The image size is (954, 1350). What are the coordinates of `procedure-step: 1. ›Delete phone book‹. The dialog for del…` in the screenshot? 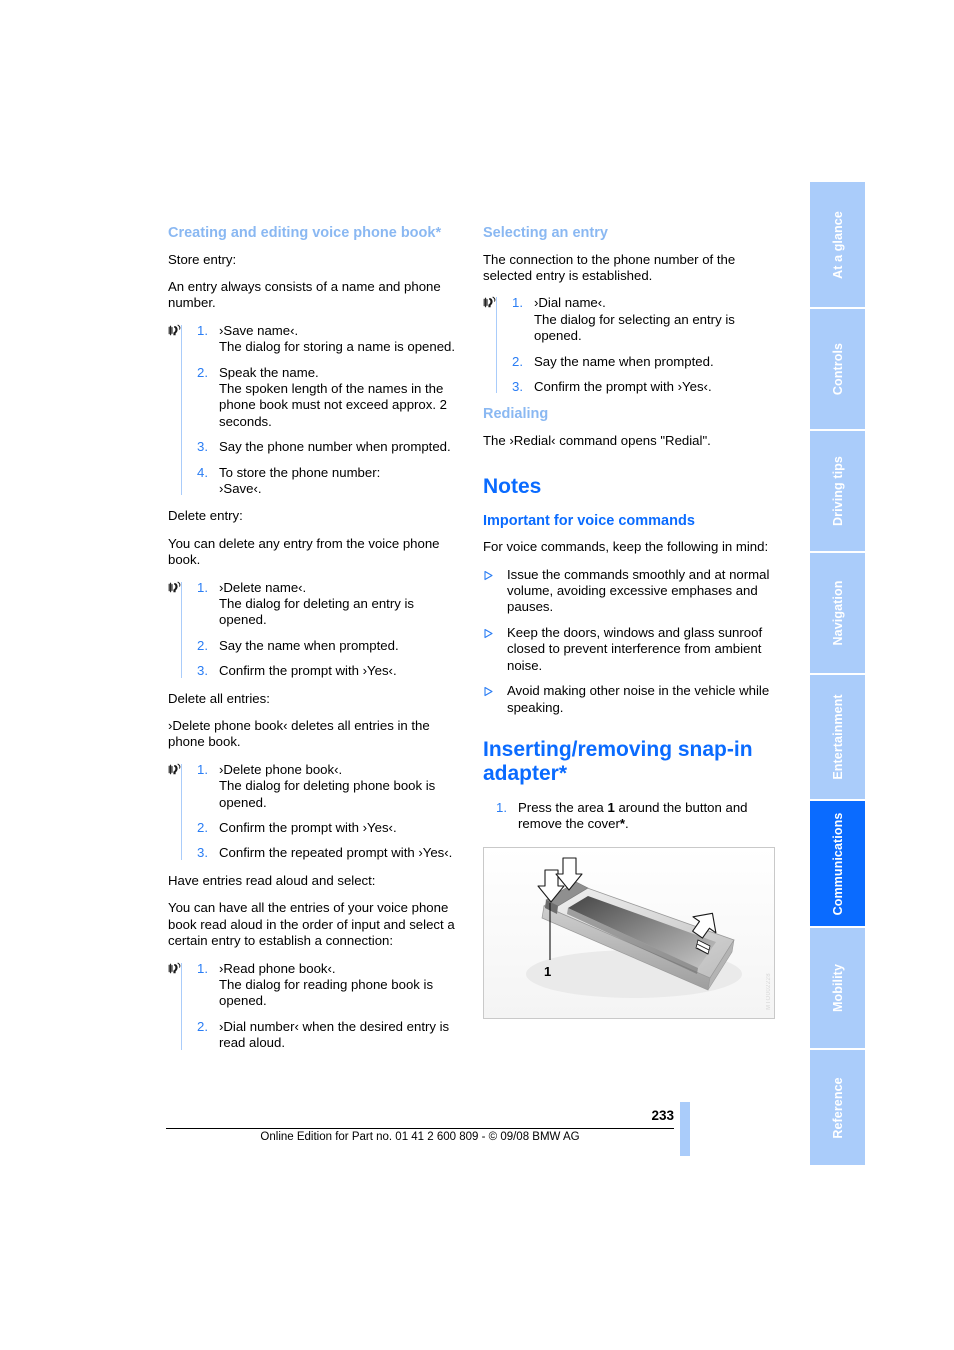 It's located at (314, 786).